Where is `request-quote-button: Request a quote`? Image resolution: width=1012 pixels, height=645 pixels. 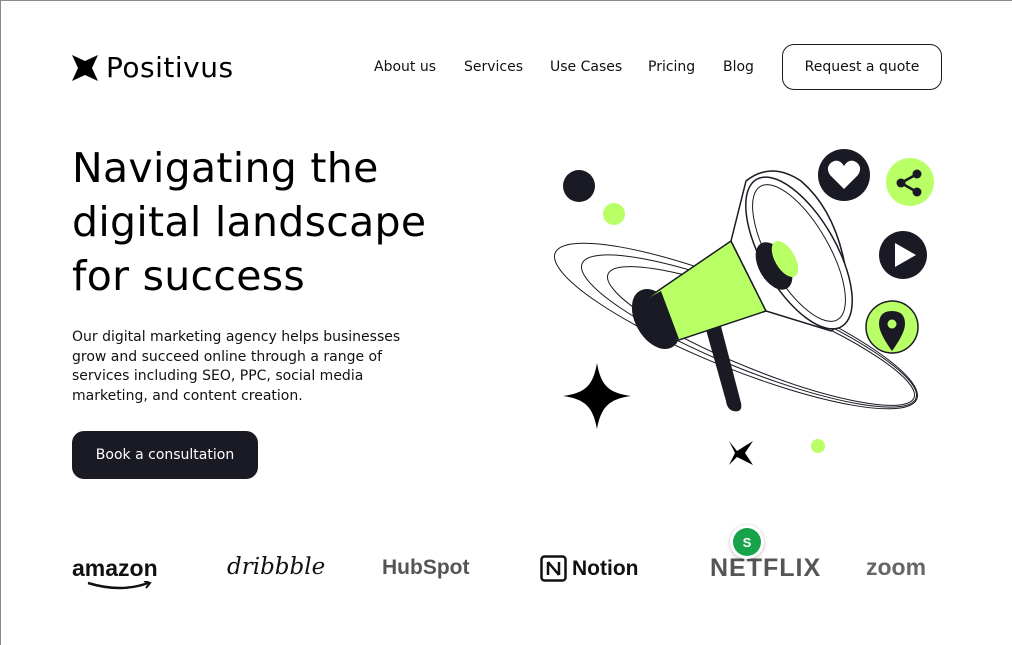 request-quote-button: Request a quote is located at coordinates (862, 67).